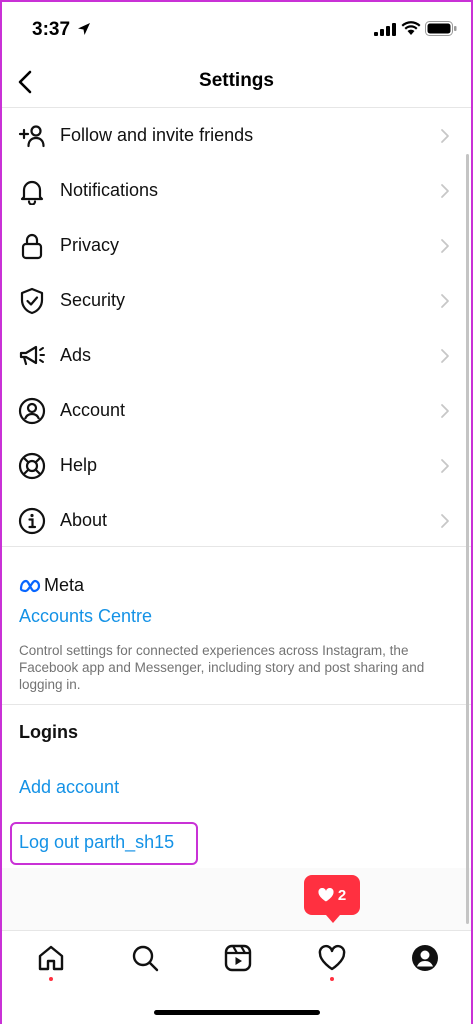 This screenshot has width=473, height=1024. I want to click on bottom-spacer, so click(236, 899).